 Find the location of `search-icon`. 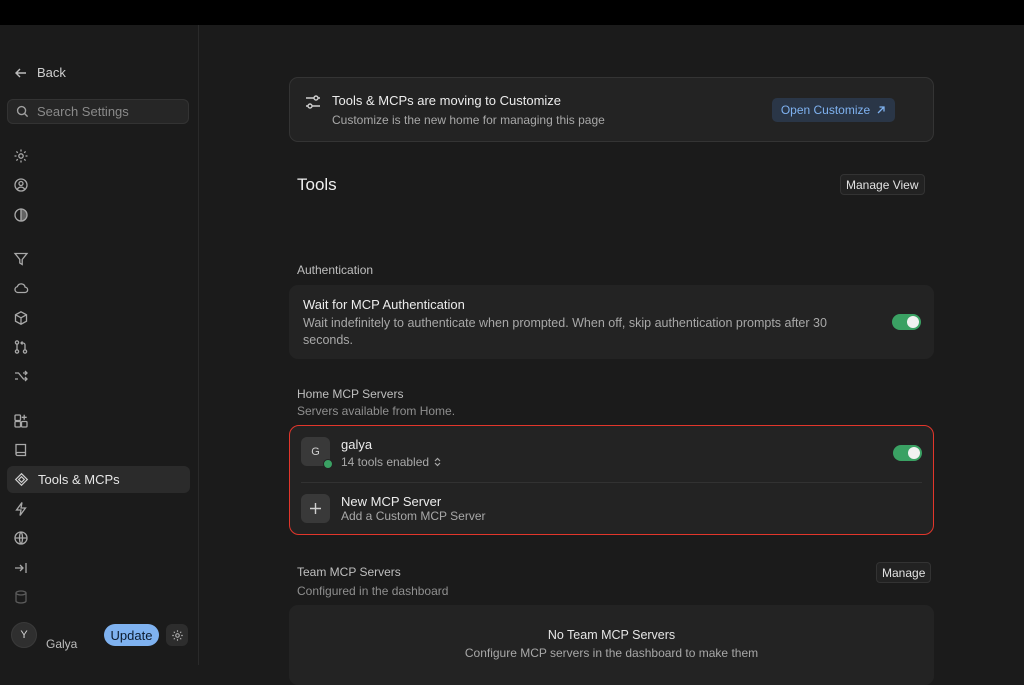

search-icon is located at coordinates (22, 111).